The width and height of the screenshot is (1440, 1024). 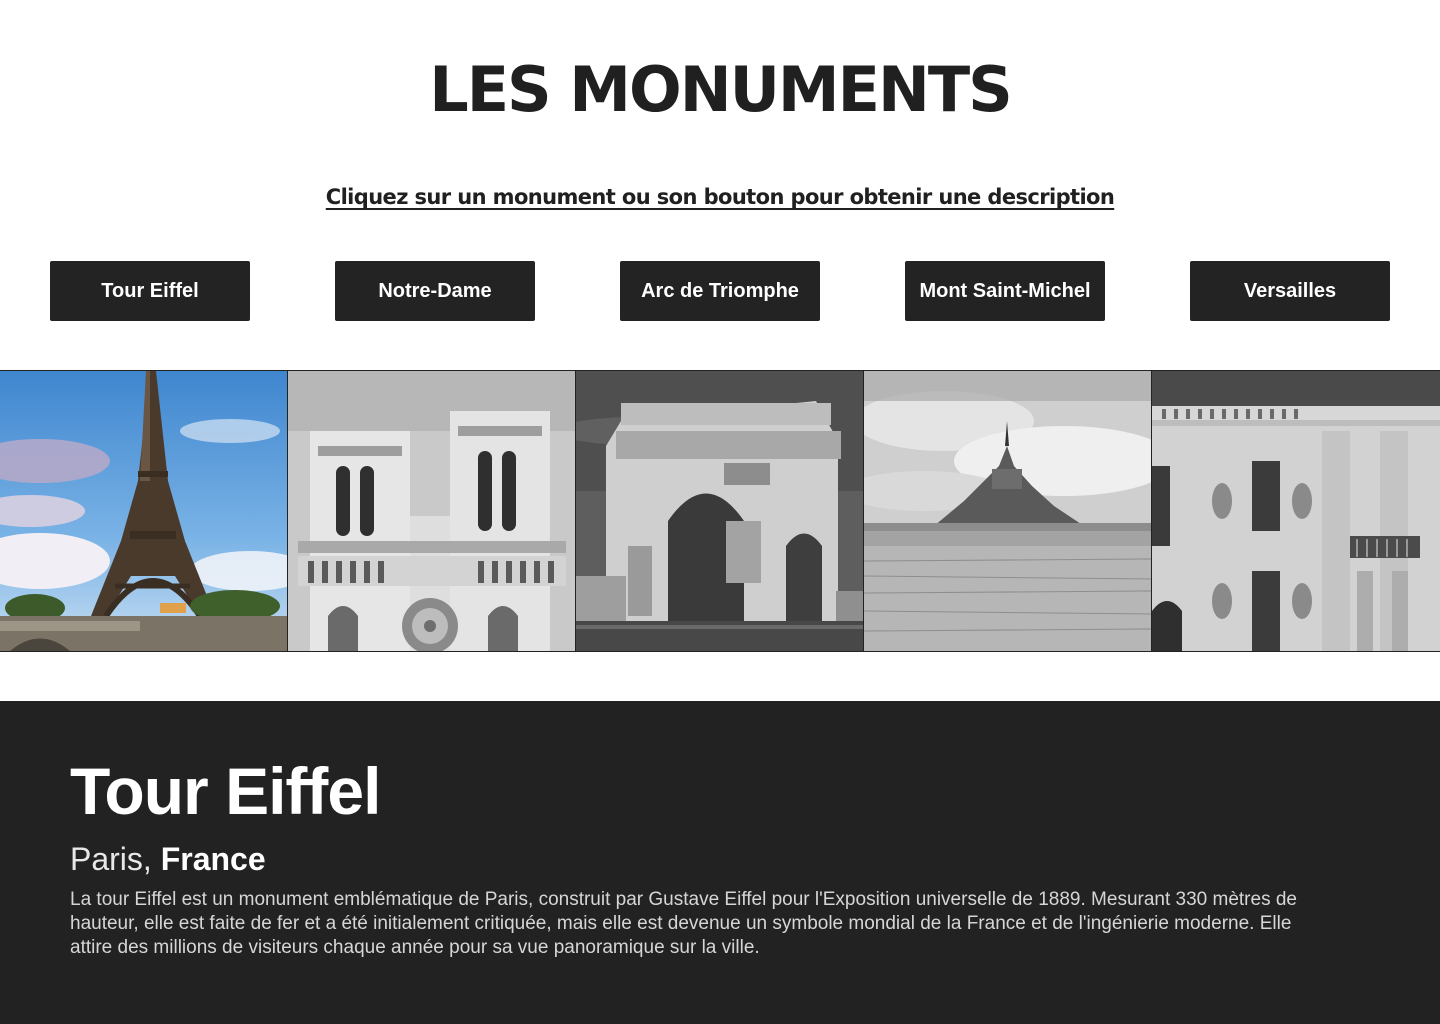 What do you see at coordinates (1296, 511) in the screenshot?
I see `versailles-photo` at bounding box center [1296, 511].